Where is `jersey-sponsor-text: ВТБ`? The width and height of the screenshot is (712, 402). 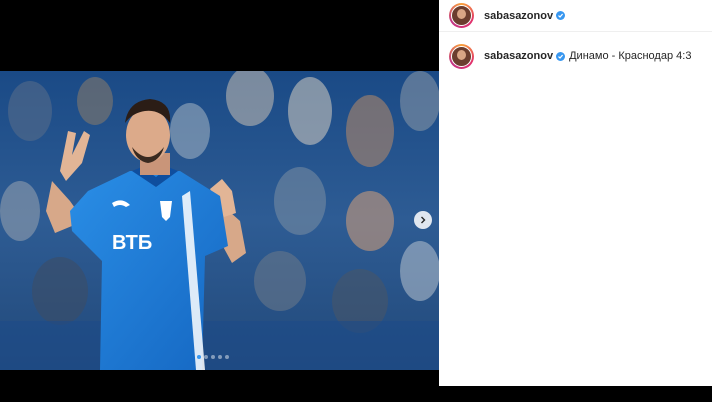
jersey-sponsor-text: ВТБ is located at coordinates (132, 243).